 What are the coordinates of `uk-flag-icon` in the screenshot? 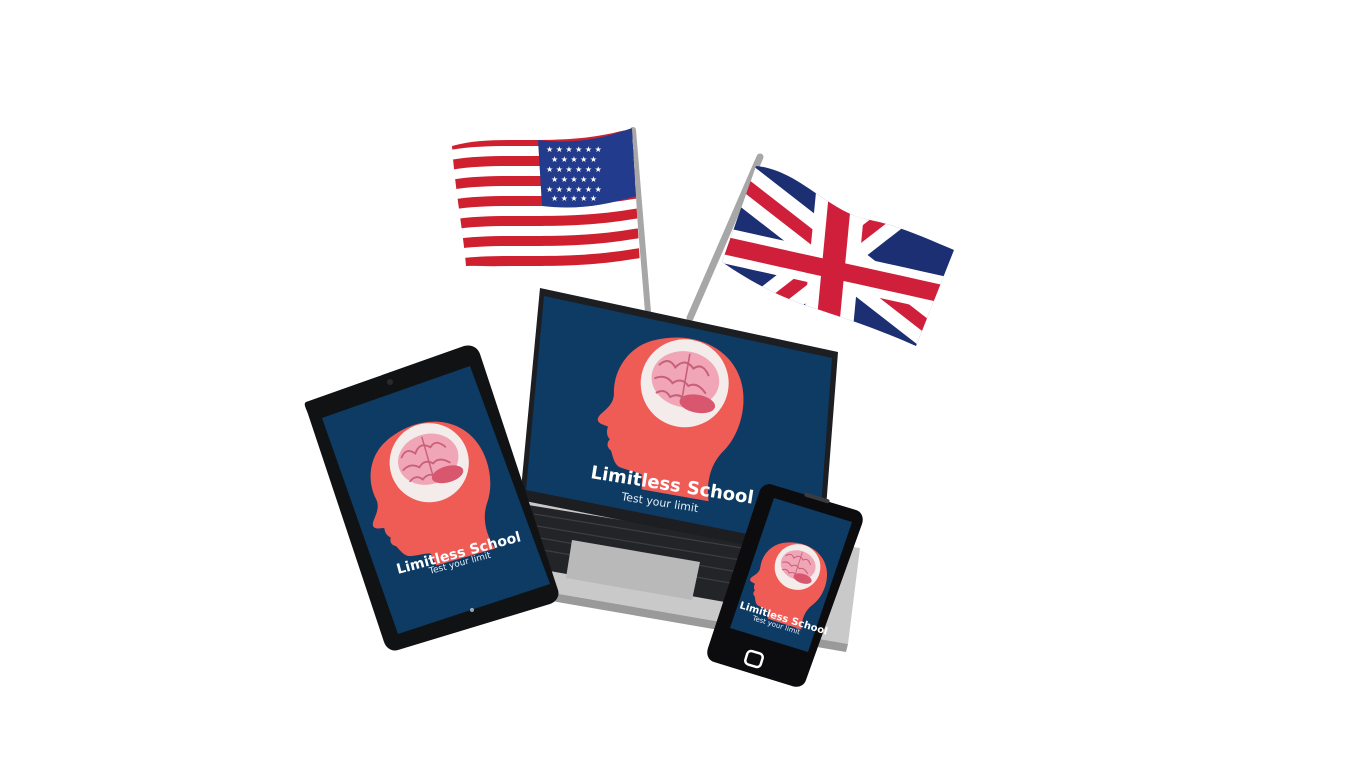 It's located at (820, 249).